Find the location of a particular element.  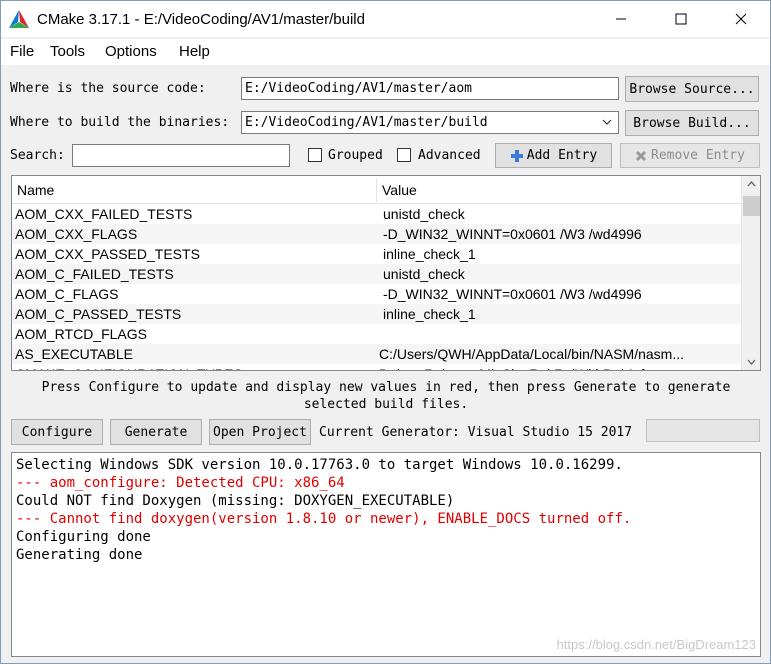

log-line: Generating done is located at coordinates (79, 555).